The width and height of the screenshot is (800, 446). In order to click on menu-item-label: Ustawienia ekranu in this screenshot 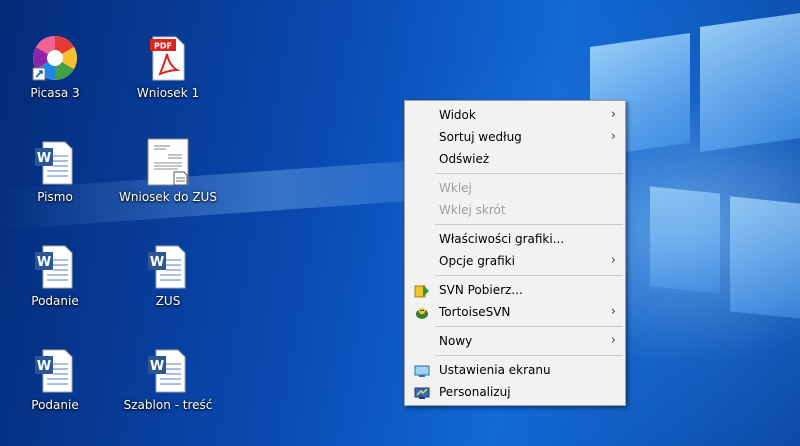, I will do `click(495, 370)`.